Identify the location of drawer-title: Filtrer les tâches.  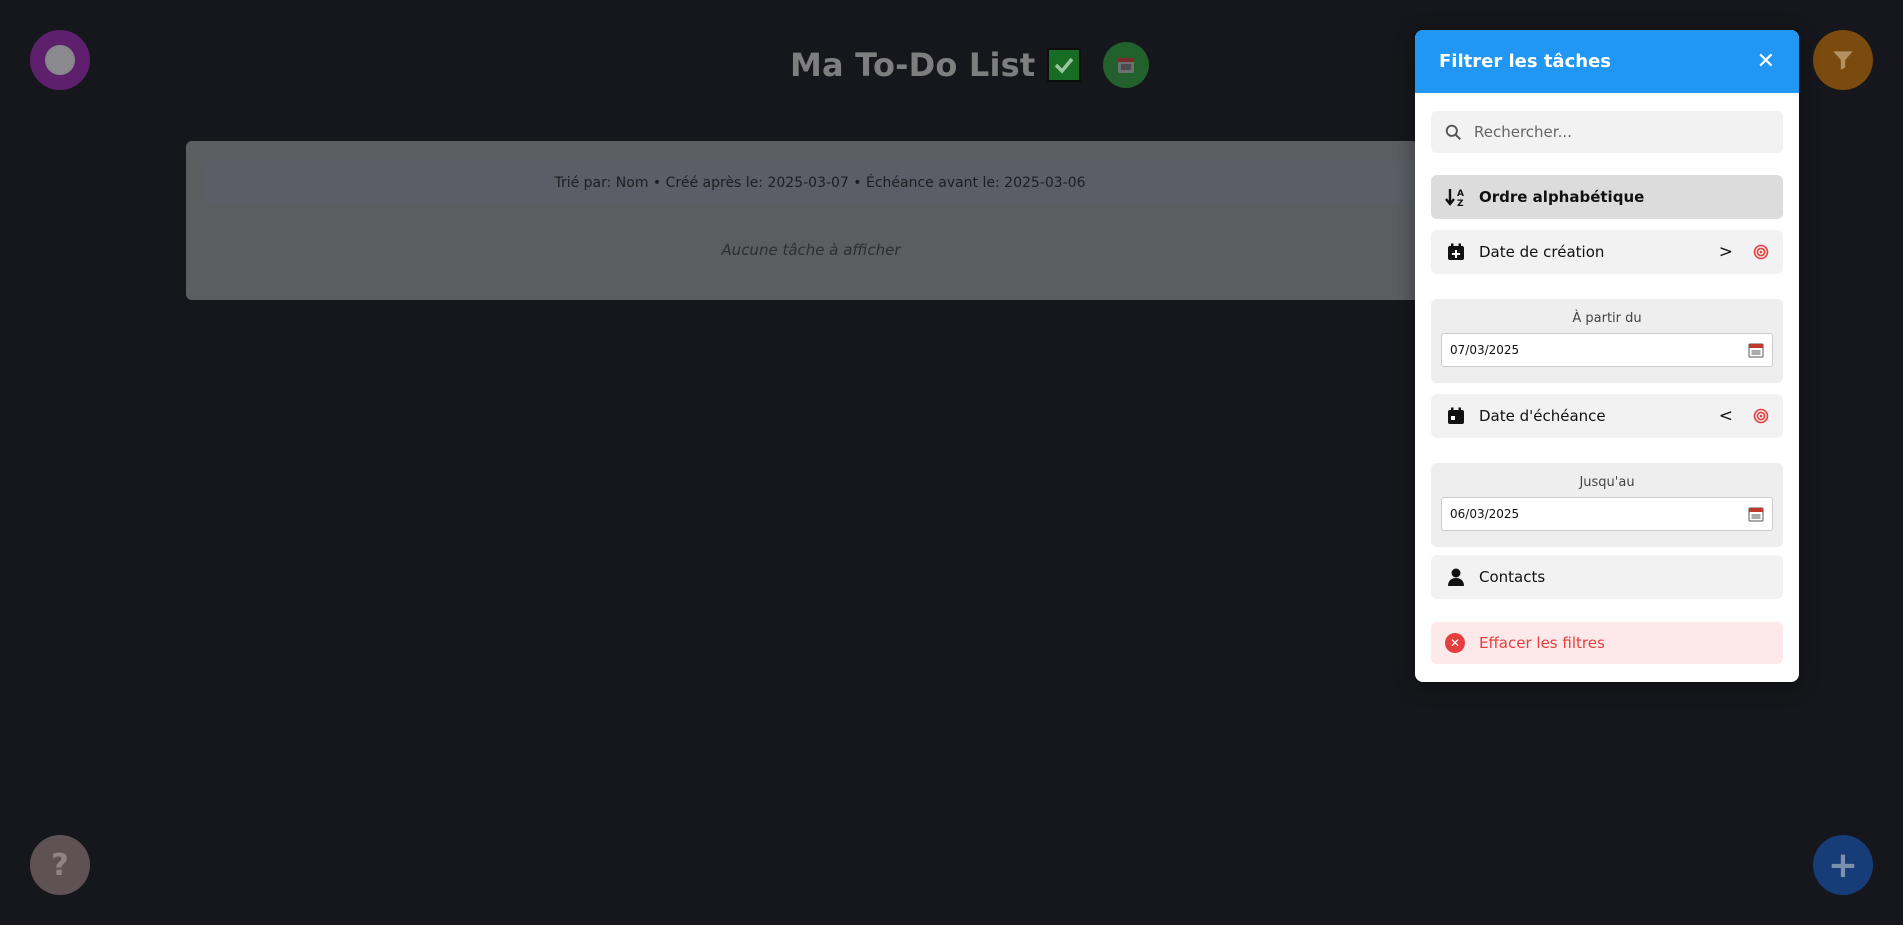
(1525, 61).